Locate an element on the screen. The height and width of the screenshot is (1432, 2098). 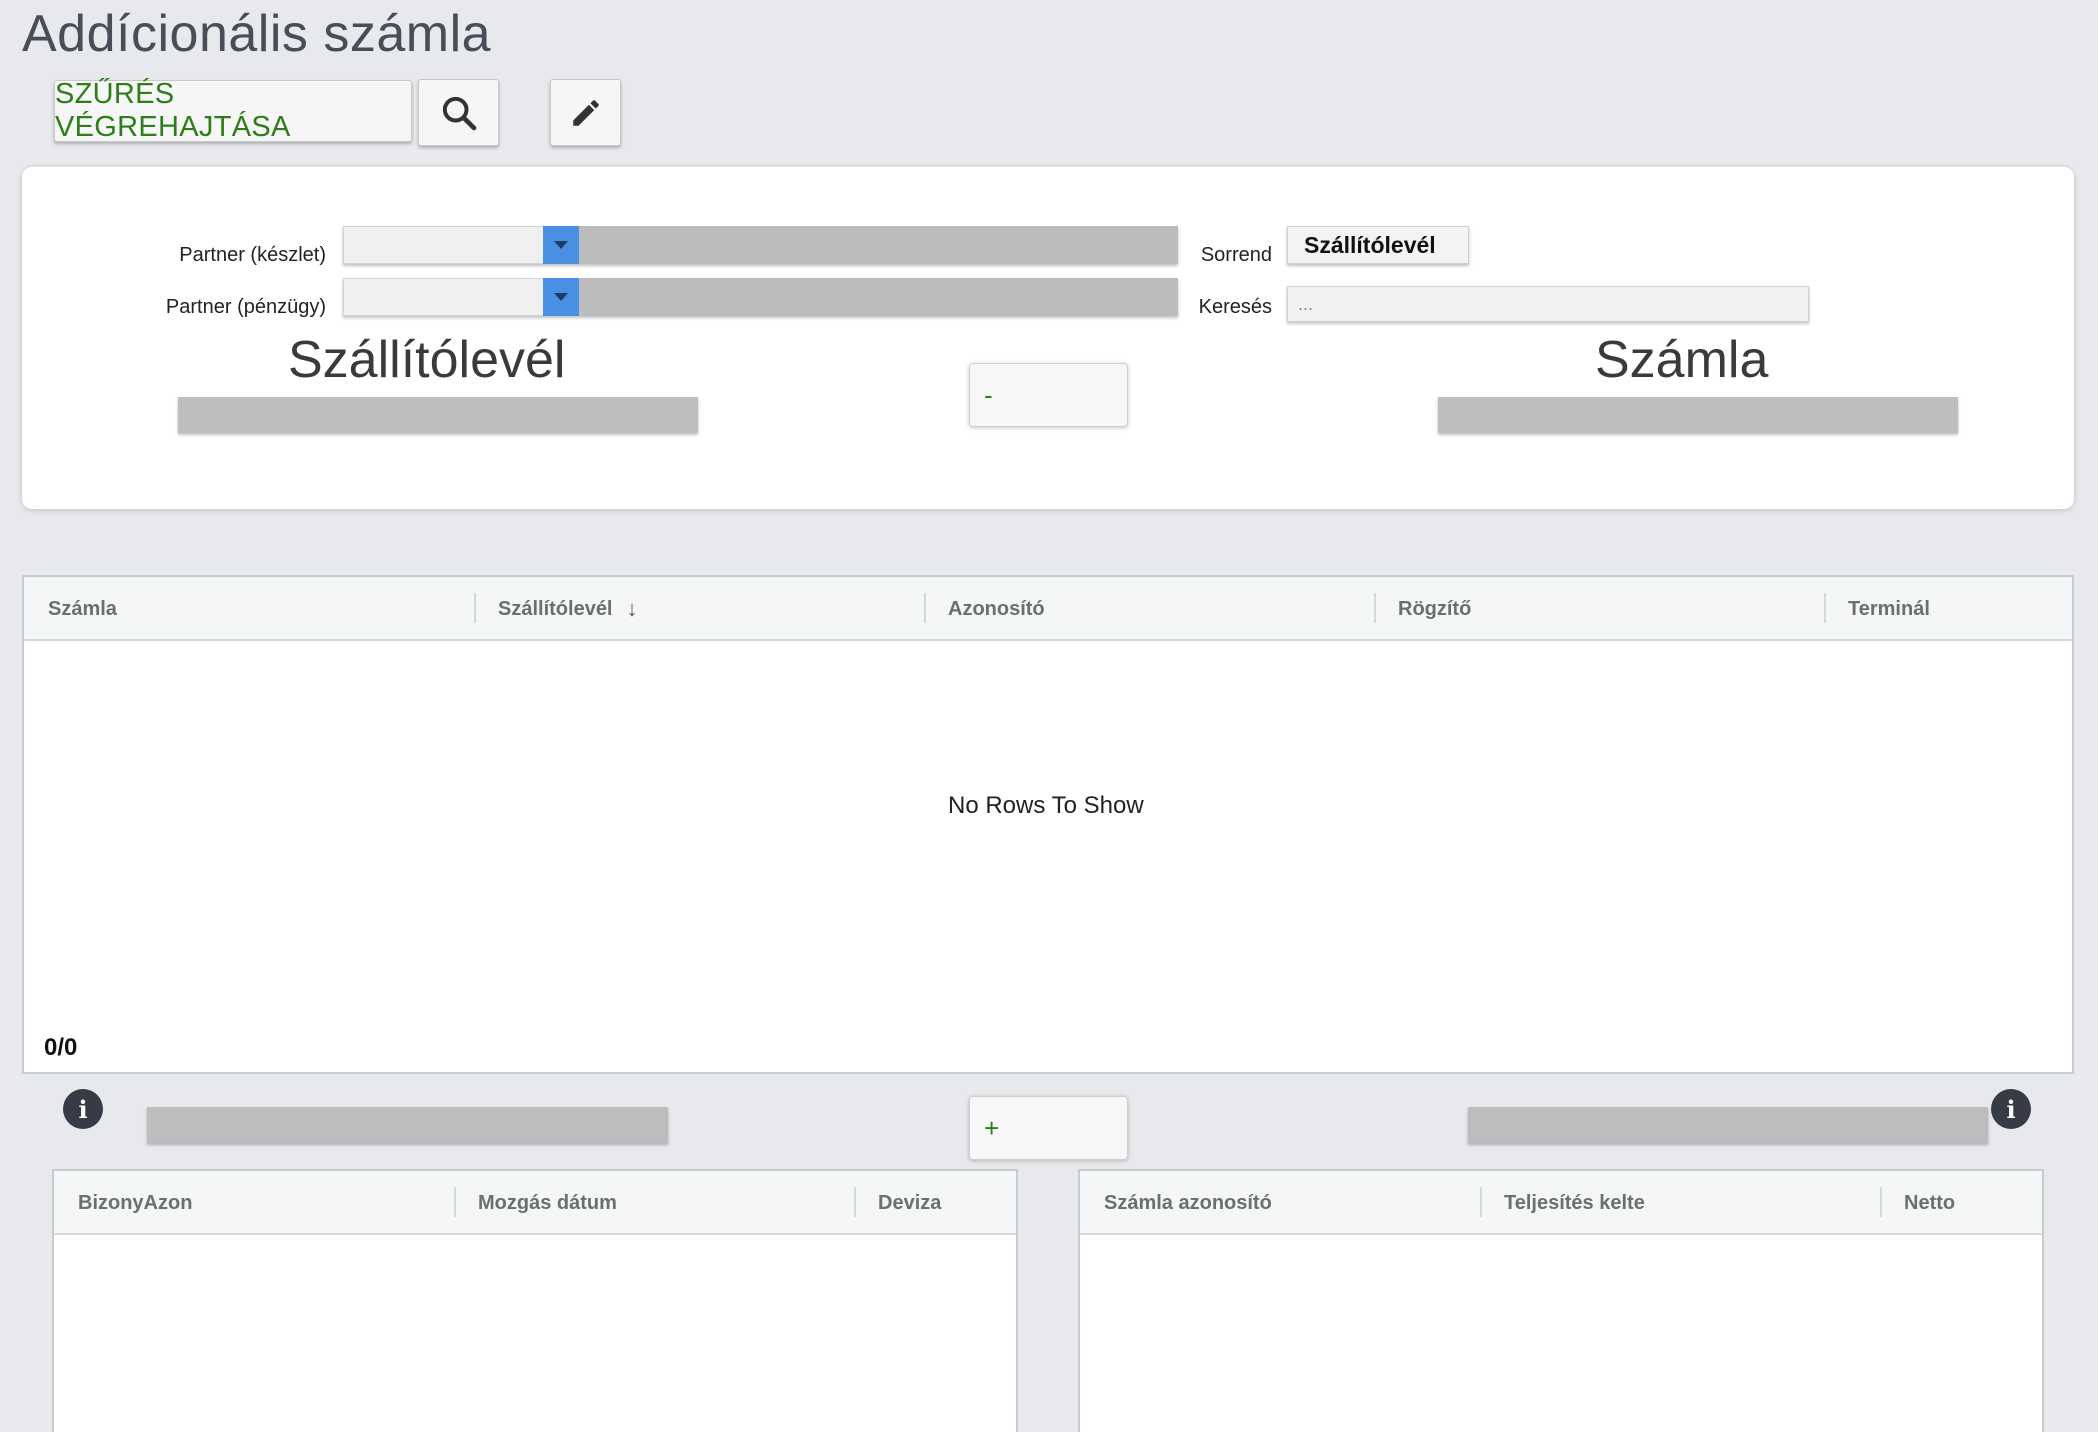
invoice-heading: Számla is located at coordinates (1682, 360).